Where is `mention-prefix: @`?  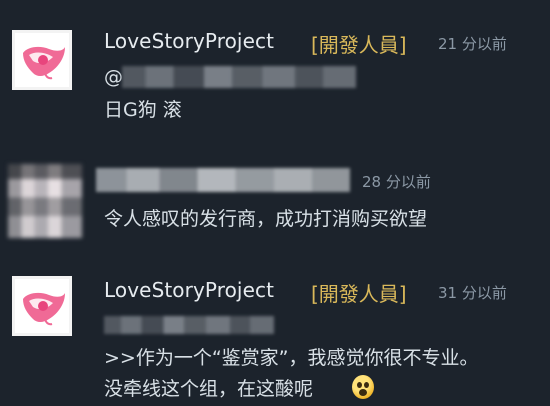 mention-prefix: @ is located at coordinates (113, 77).